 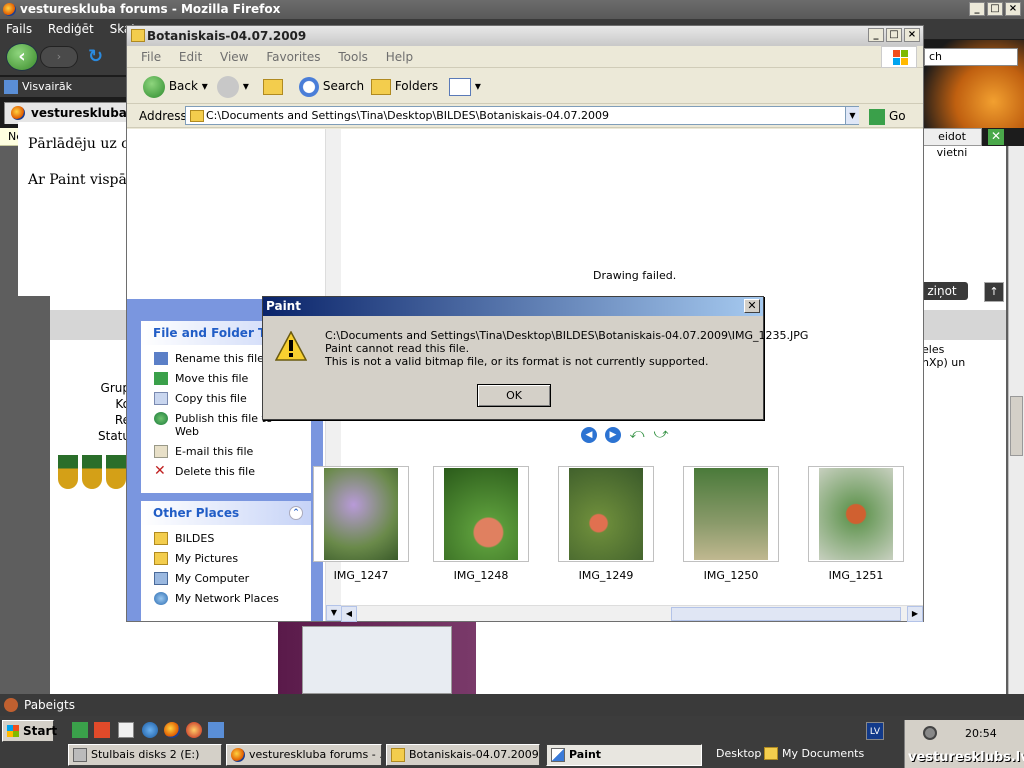 I want to click on collapse-icon: ⌃, so click(x=296, y=513).